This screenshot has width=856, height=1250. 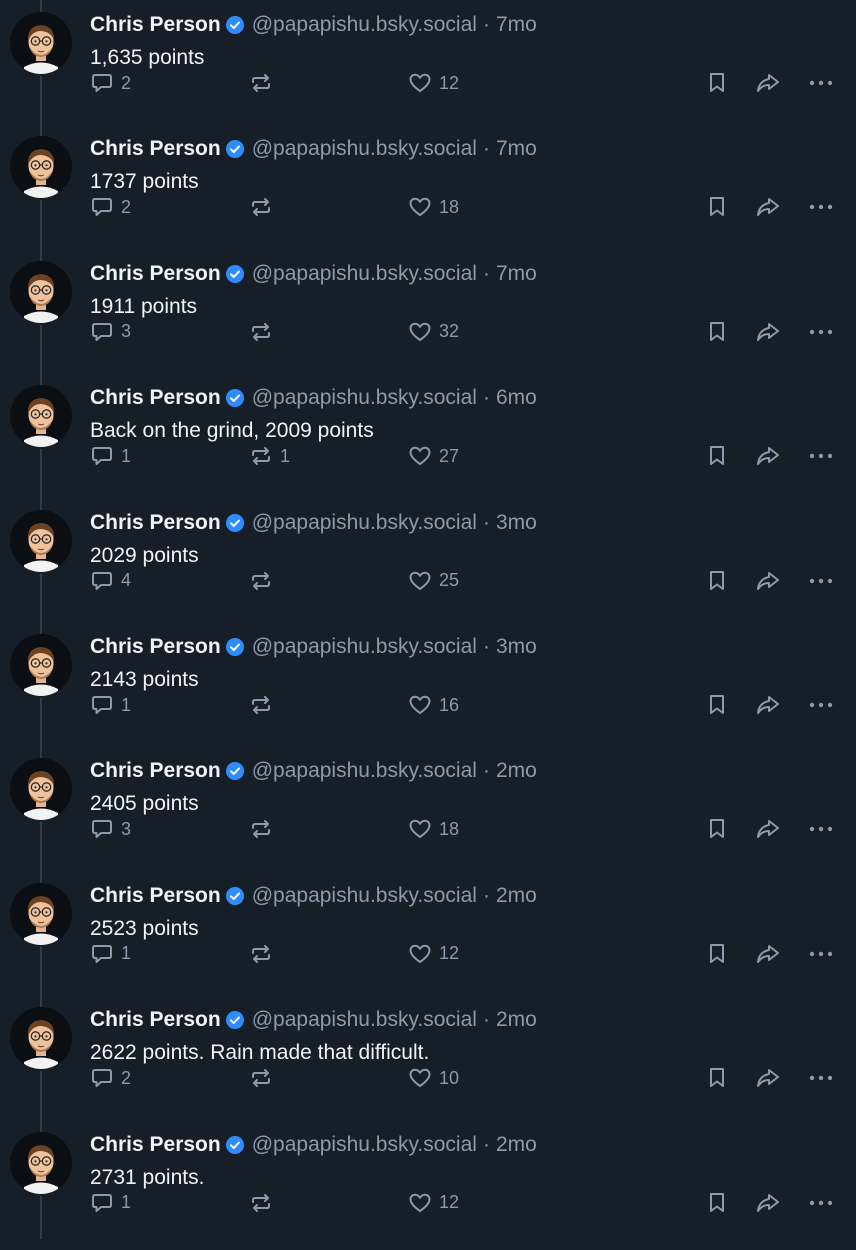 What do you see at coordinates (269, 456) in the screenshot?
I see `repost-button: 1` at bounding box center [269, 456].